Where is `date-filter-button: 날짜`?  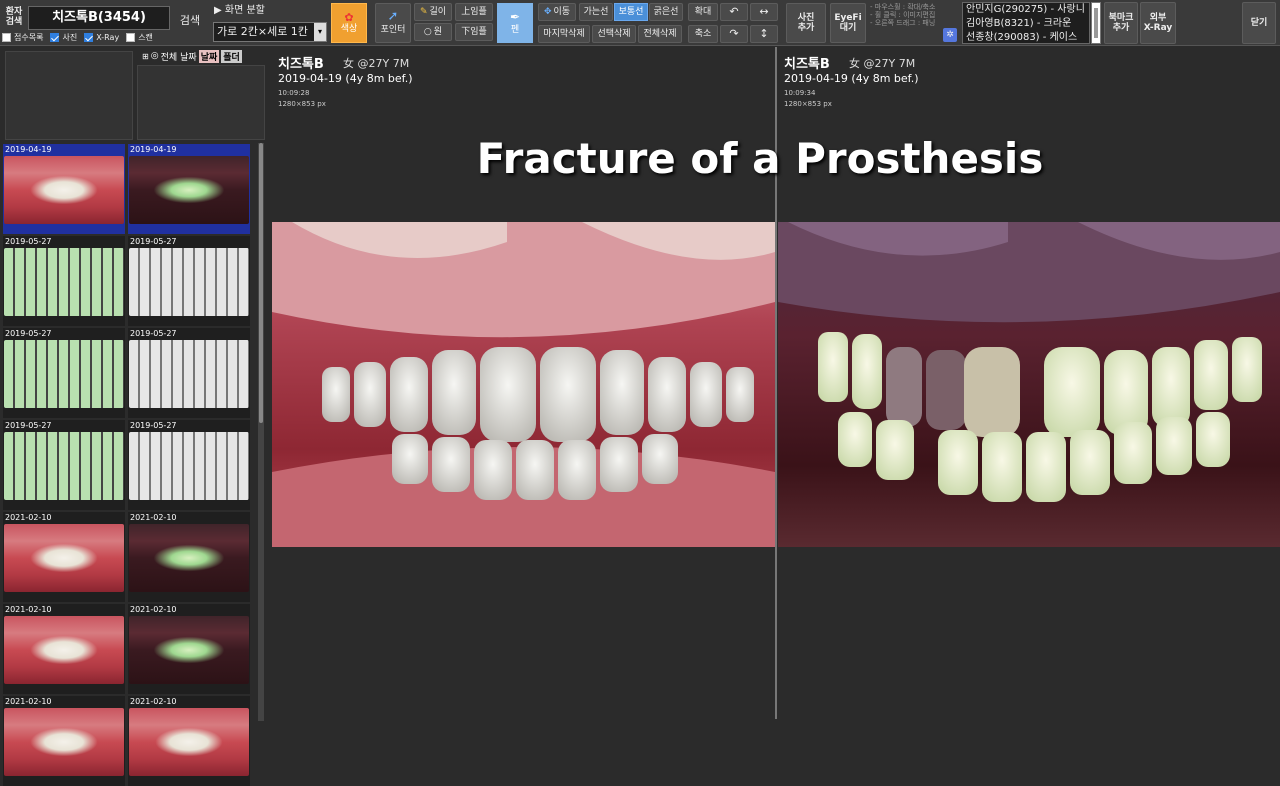
date-filter-button: 날짜 is located at coordinates (209, 56).